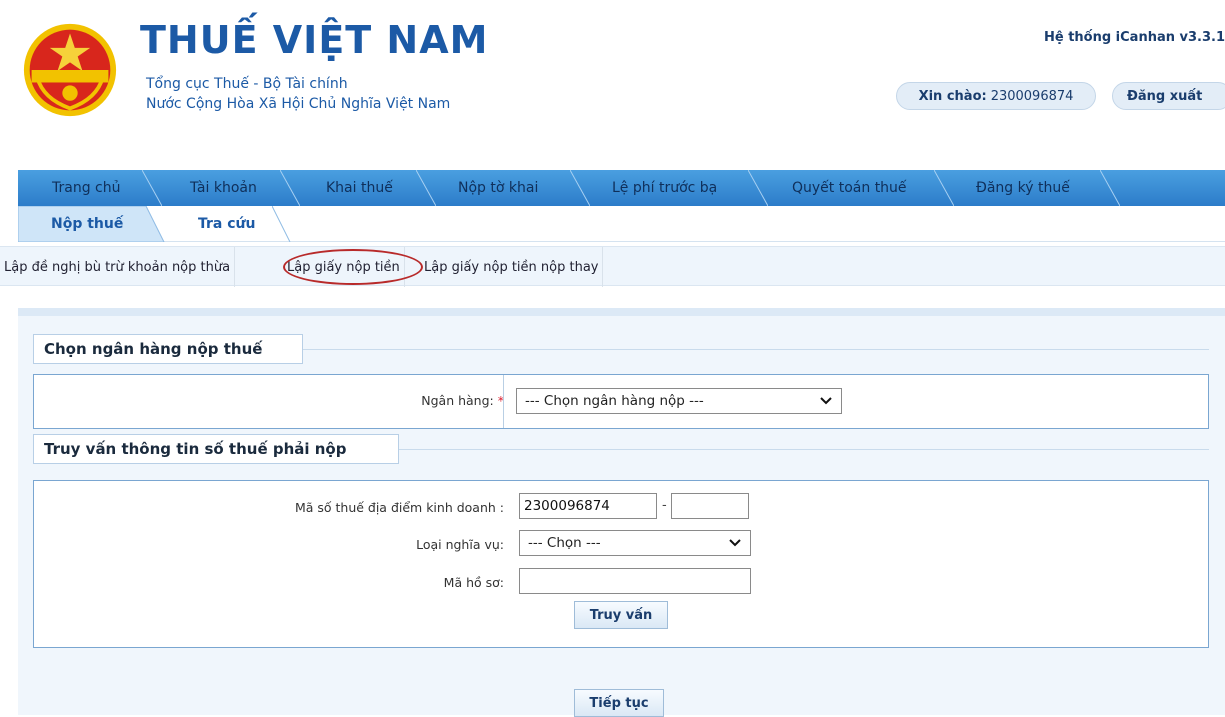  I want to click on system-version: Hệ thống iCanhan v3.3.1, so click(1134, 37).